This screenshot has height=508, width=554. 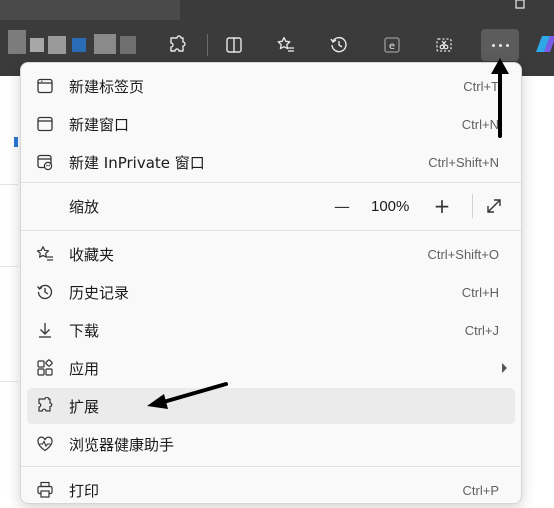 I want to click on menu-item-label: 收藏夹, so click(x=92, y=254).